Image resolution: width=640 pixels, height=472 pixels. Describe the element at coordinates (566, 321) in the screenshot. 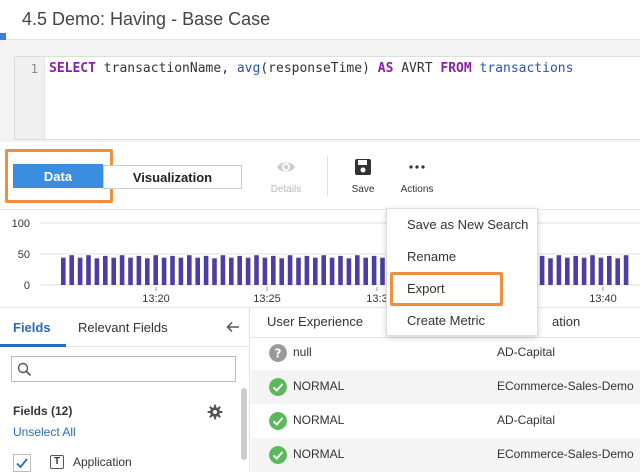

I see `column-header-application: ation` at that location.